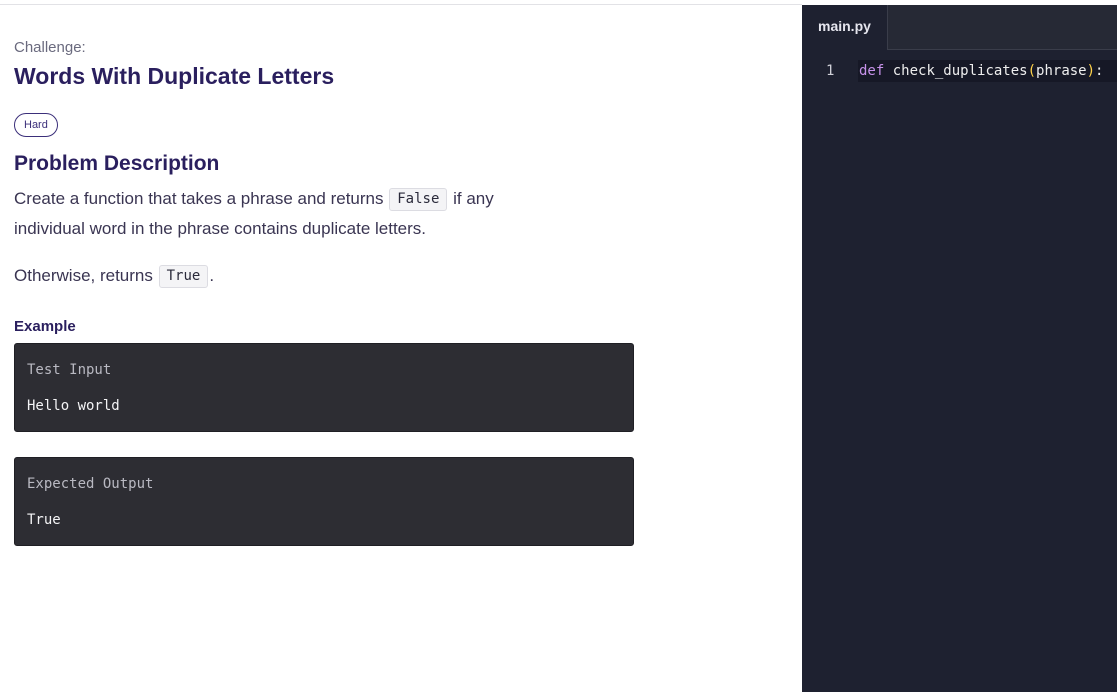 This screenshot has width=1117, height=692. What do you see at coordinates (212, 275) in the screenshot?
I see `description-text: .` at bounding box center [212, 275].